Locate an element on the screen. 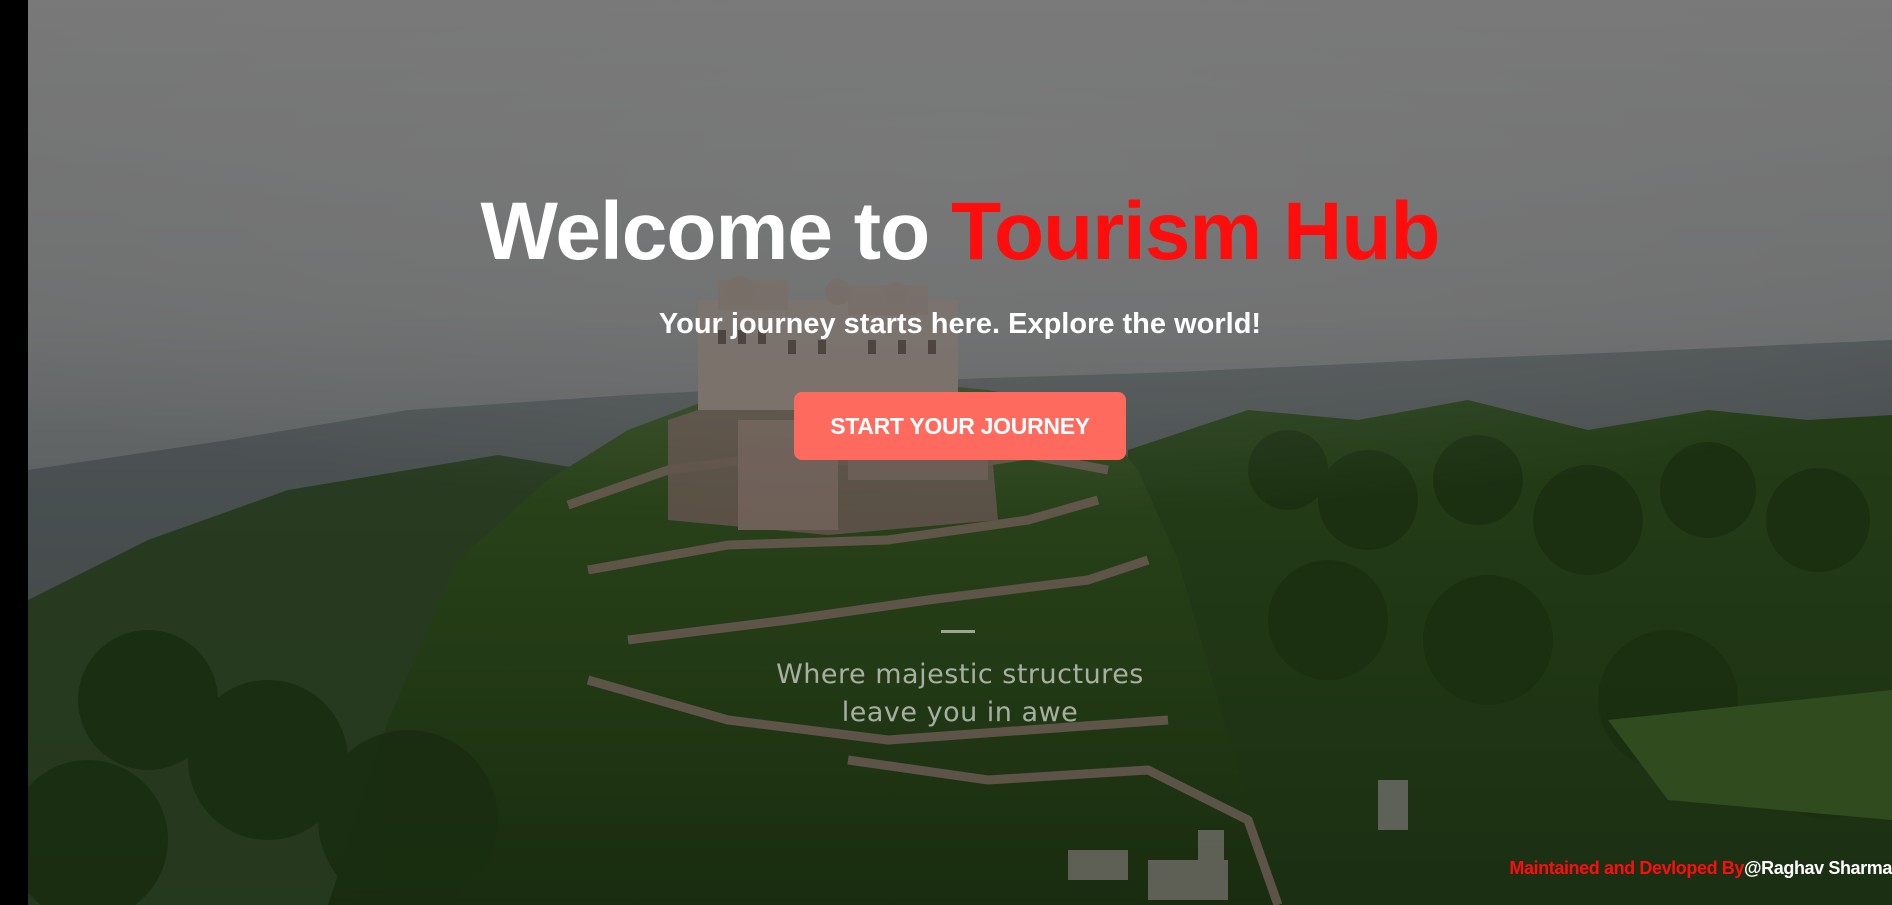 The image size is (1892, 905). tagline-divider is located at coordinates (958, 631).